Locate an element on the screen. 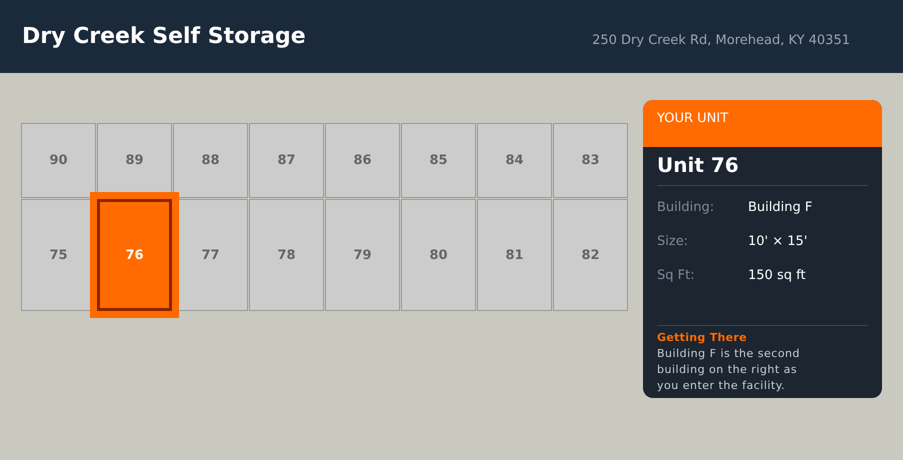 This screenshot has width=903, height=460. storage-unit: 88 is located at coordinates (210, 160).